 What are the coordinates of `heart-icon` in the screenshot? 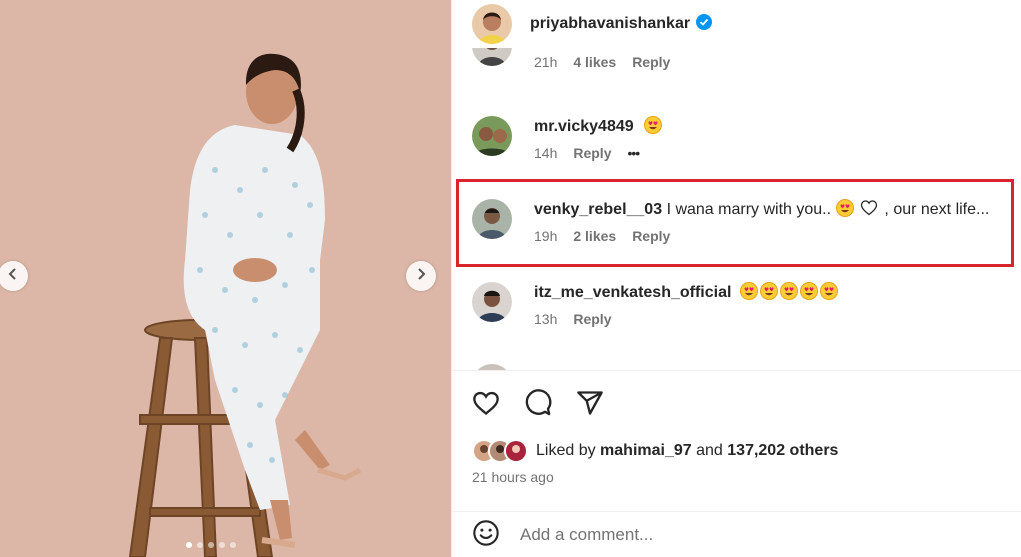 It's located at (486, 405).